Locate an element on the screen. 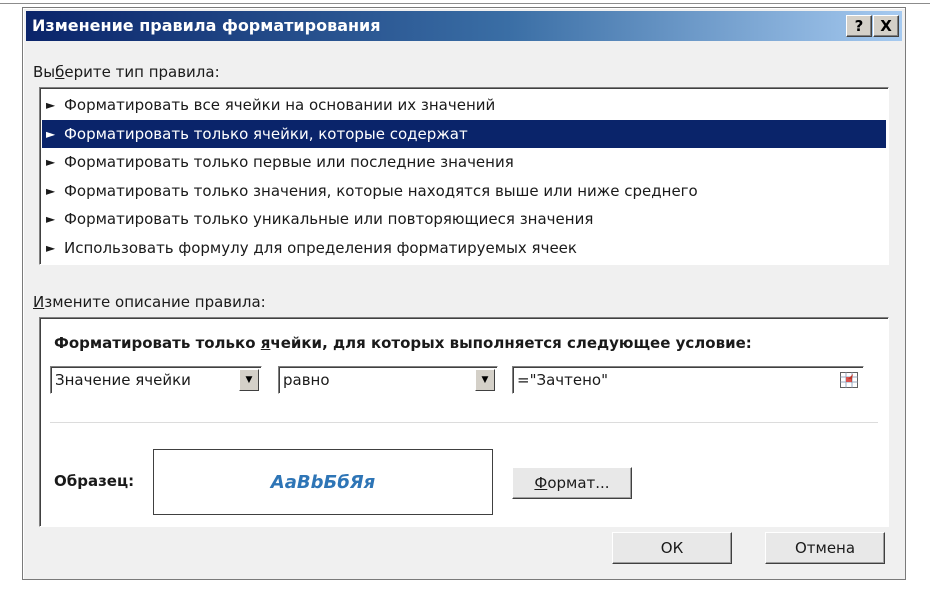 This screenshot has height=602, width=930. dialog-title: Изменение правила форматирования is located at coordinates (206, 25).